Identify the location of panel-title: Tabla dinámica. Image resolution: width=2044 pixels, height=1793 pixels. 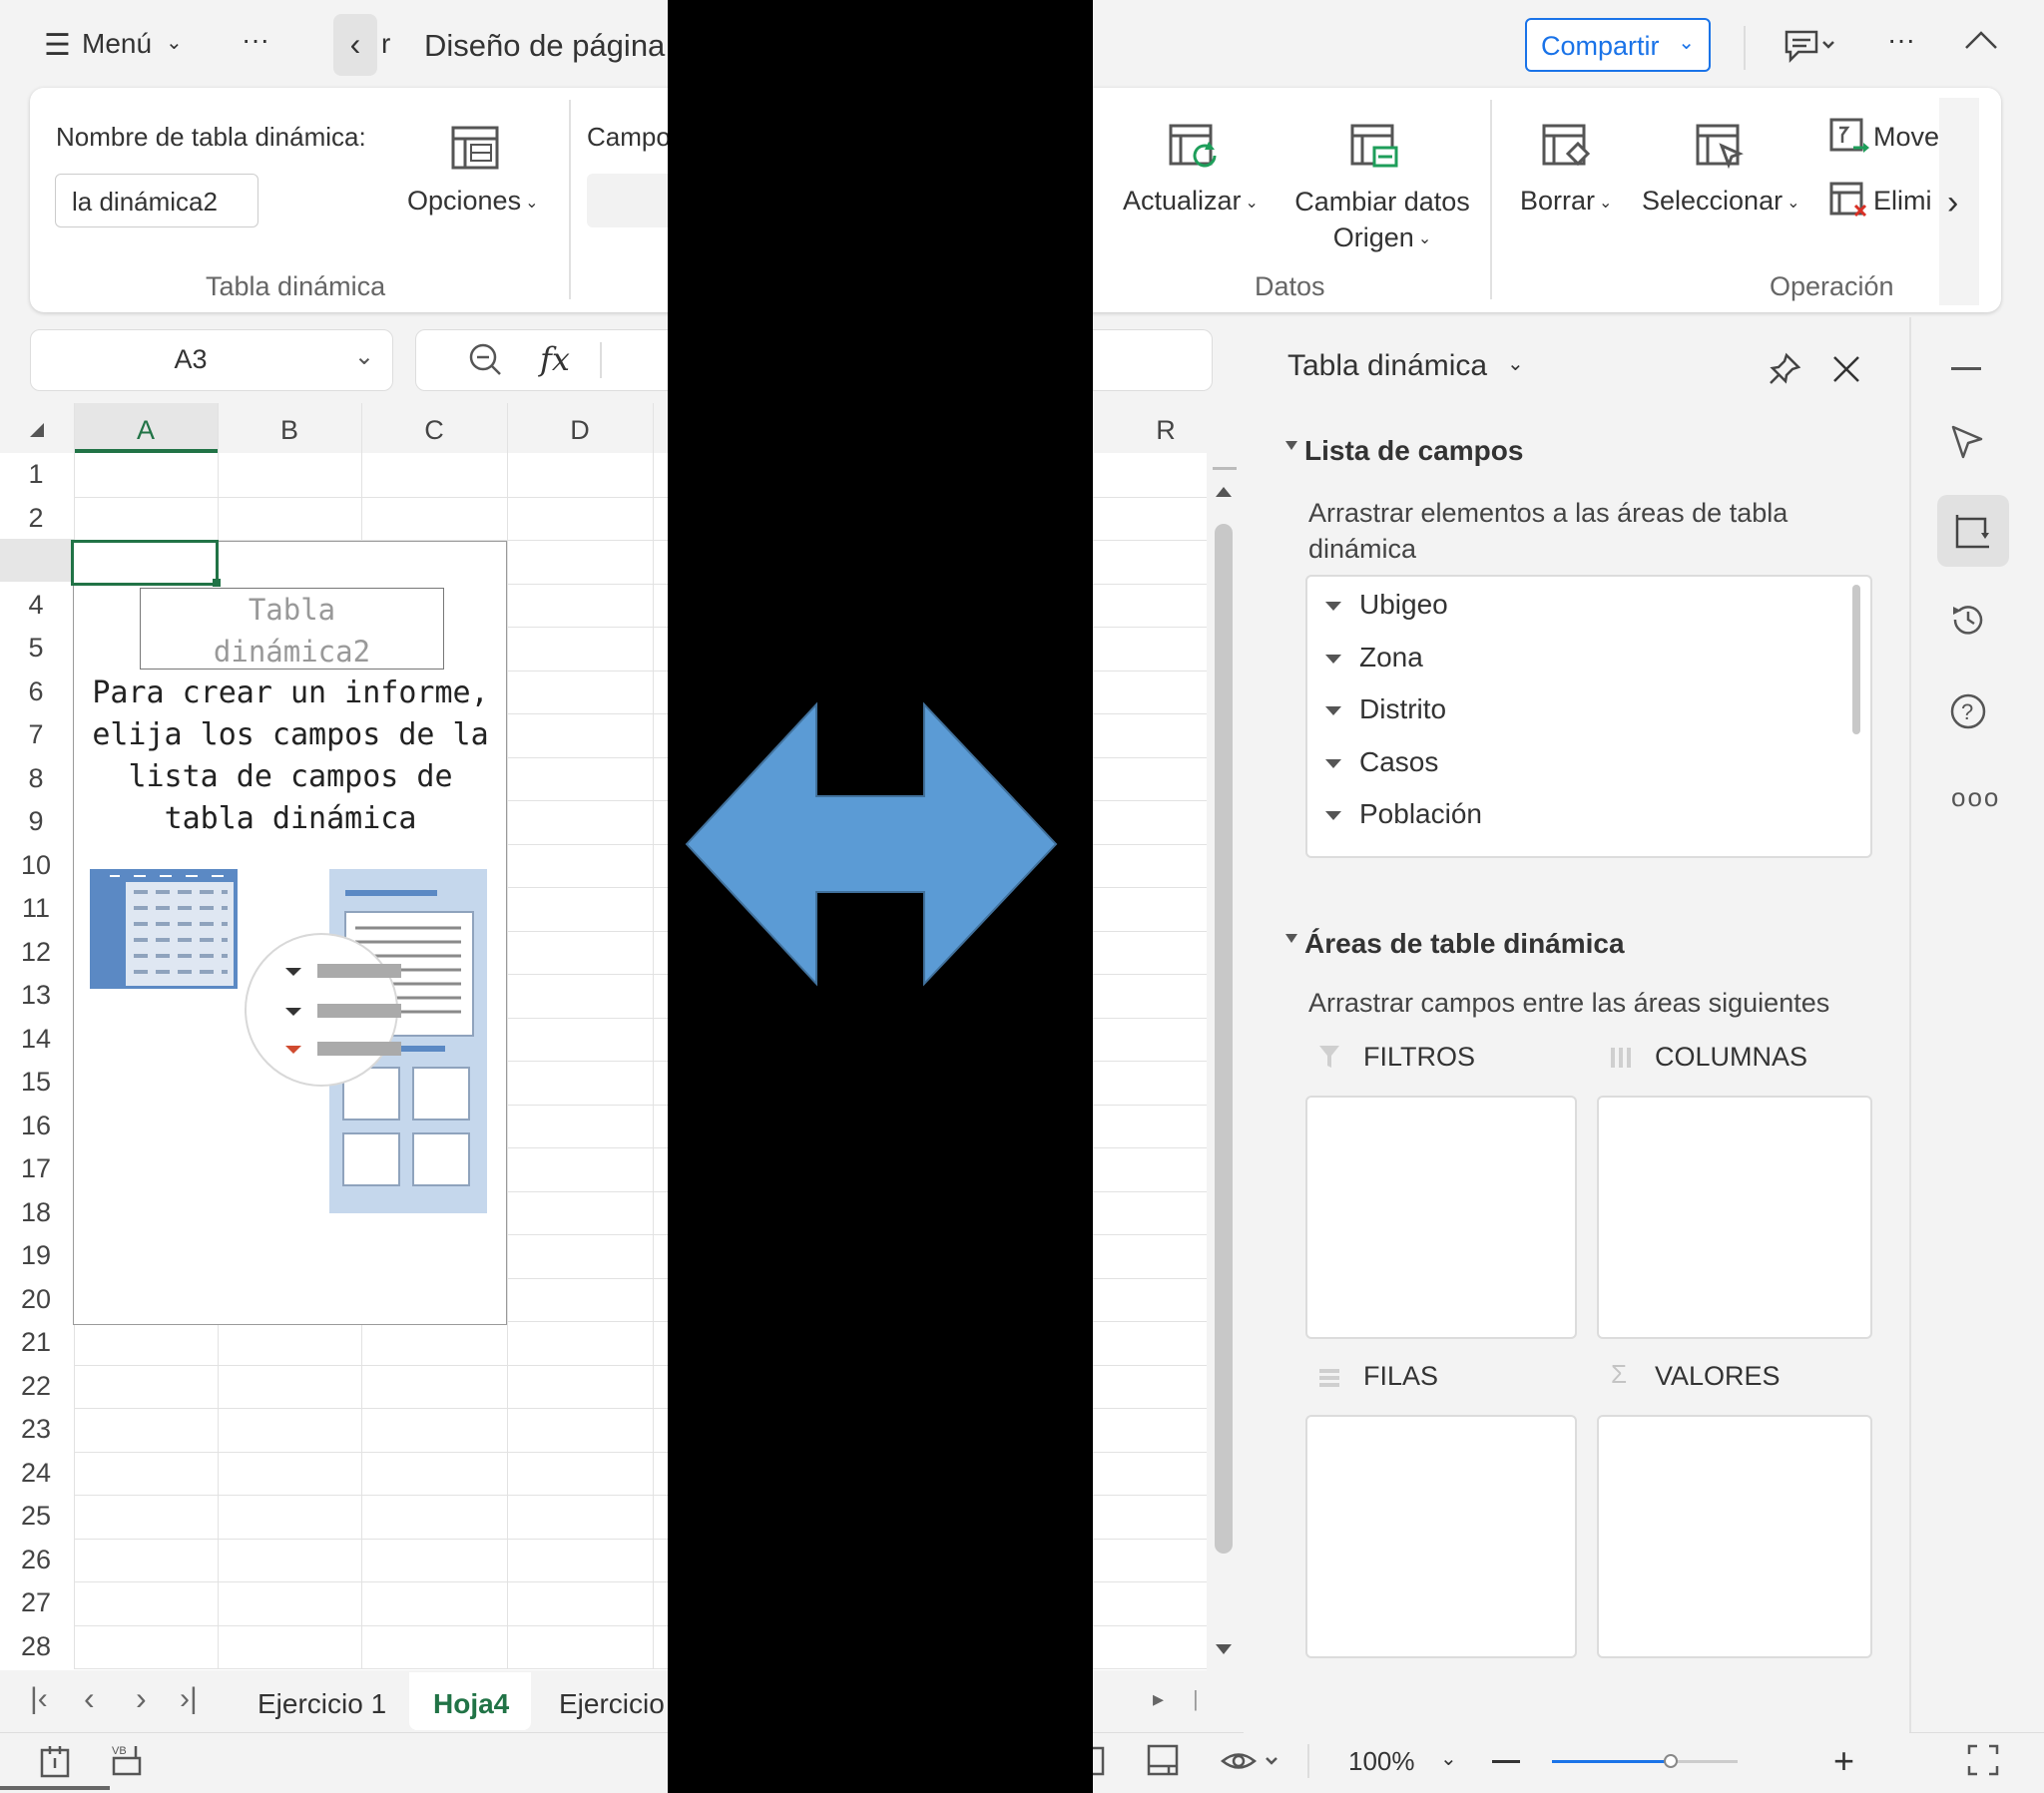
(1387, 366).